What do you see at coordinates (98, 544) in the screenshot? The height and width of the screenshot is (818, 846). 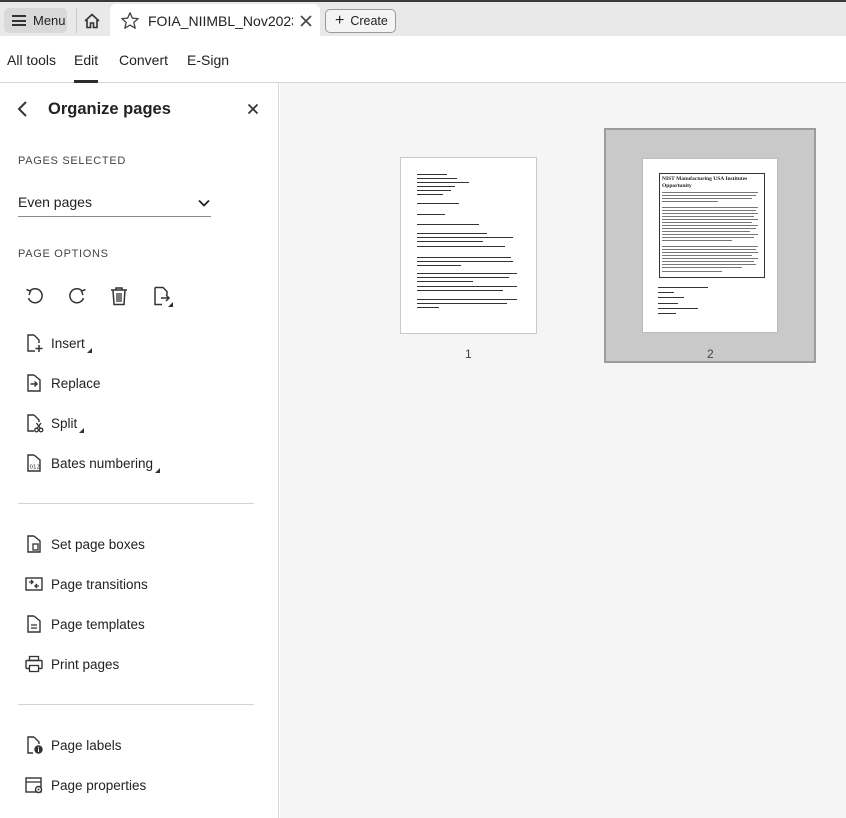 I see `set-page-boxes-label: Set page boxes` at bounding box center [98, 544].